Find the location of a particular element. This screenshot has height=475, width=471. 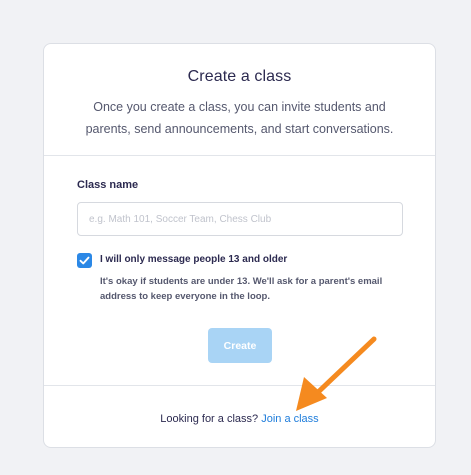

age-checkbox is located at coordinates (84, 260).